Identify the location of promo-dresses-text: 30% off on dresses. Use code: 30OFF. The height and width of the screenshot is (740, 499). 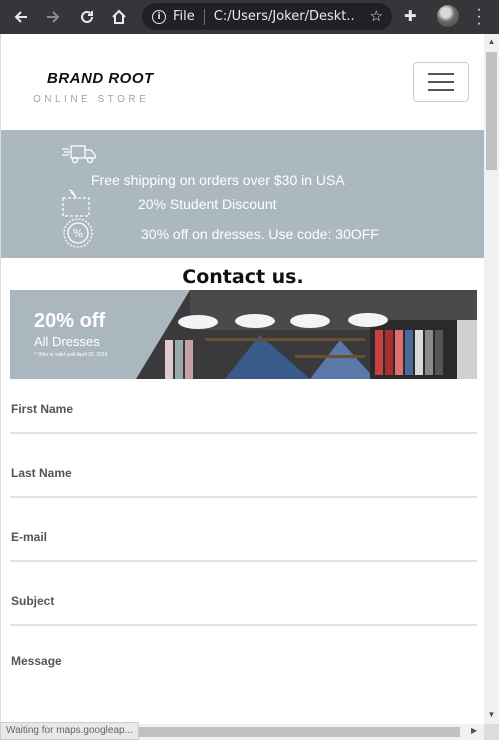
(260, 234).